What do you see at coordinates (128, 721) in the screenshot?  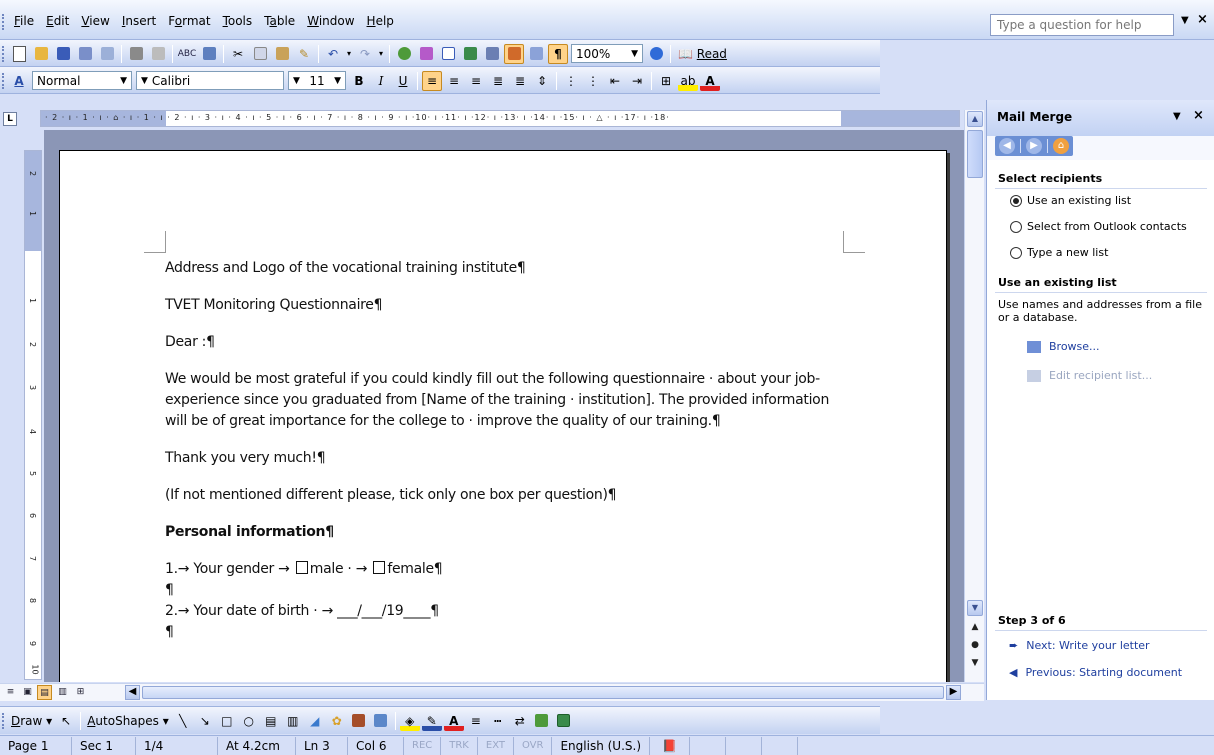 I see `autoshapes-menu: AutoShapes ▾` at bounding box center [128, 721].